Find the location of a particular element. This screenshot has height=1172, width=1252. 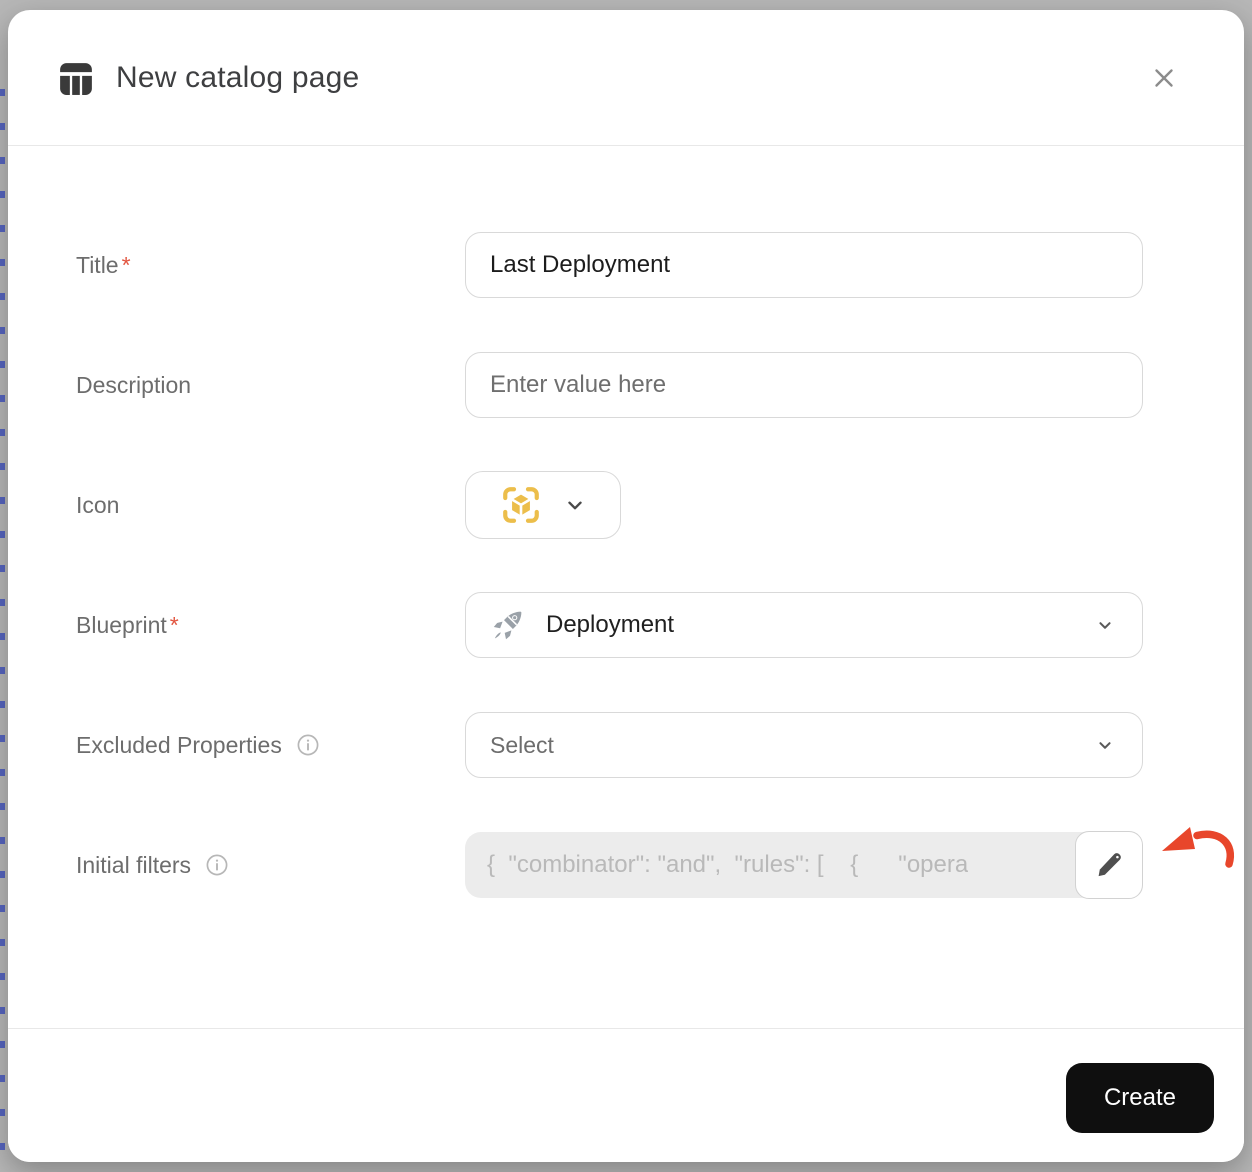

blueprint-select: Deployment is located at coordinates (804, 625).